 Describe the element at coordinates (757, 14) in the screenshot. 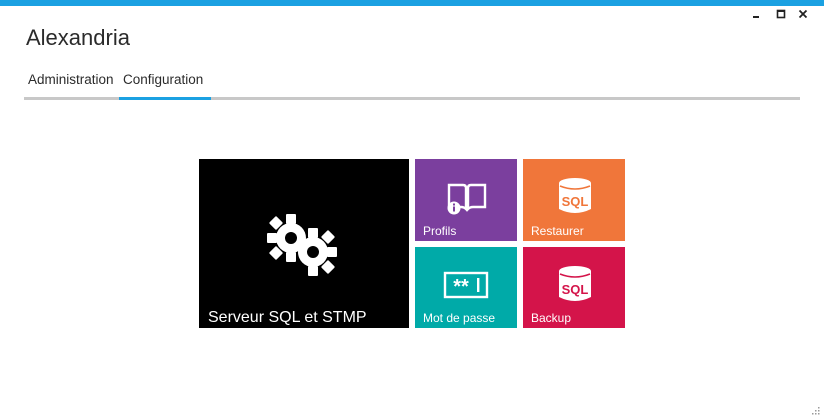

I see `minimize-button` at that location.